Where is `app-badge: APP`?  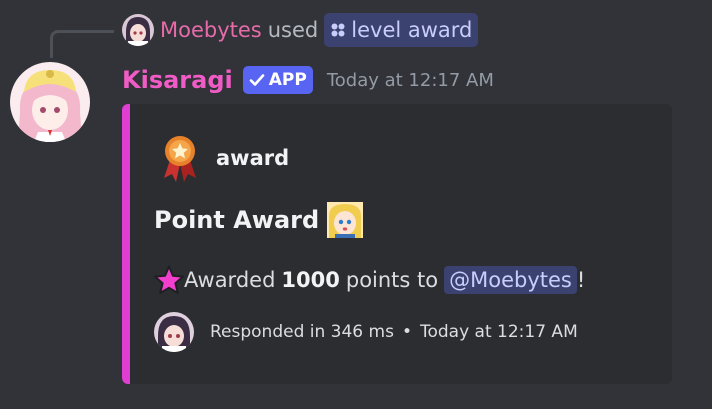 app-badge: APP is located at coordinates (277, 80).